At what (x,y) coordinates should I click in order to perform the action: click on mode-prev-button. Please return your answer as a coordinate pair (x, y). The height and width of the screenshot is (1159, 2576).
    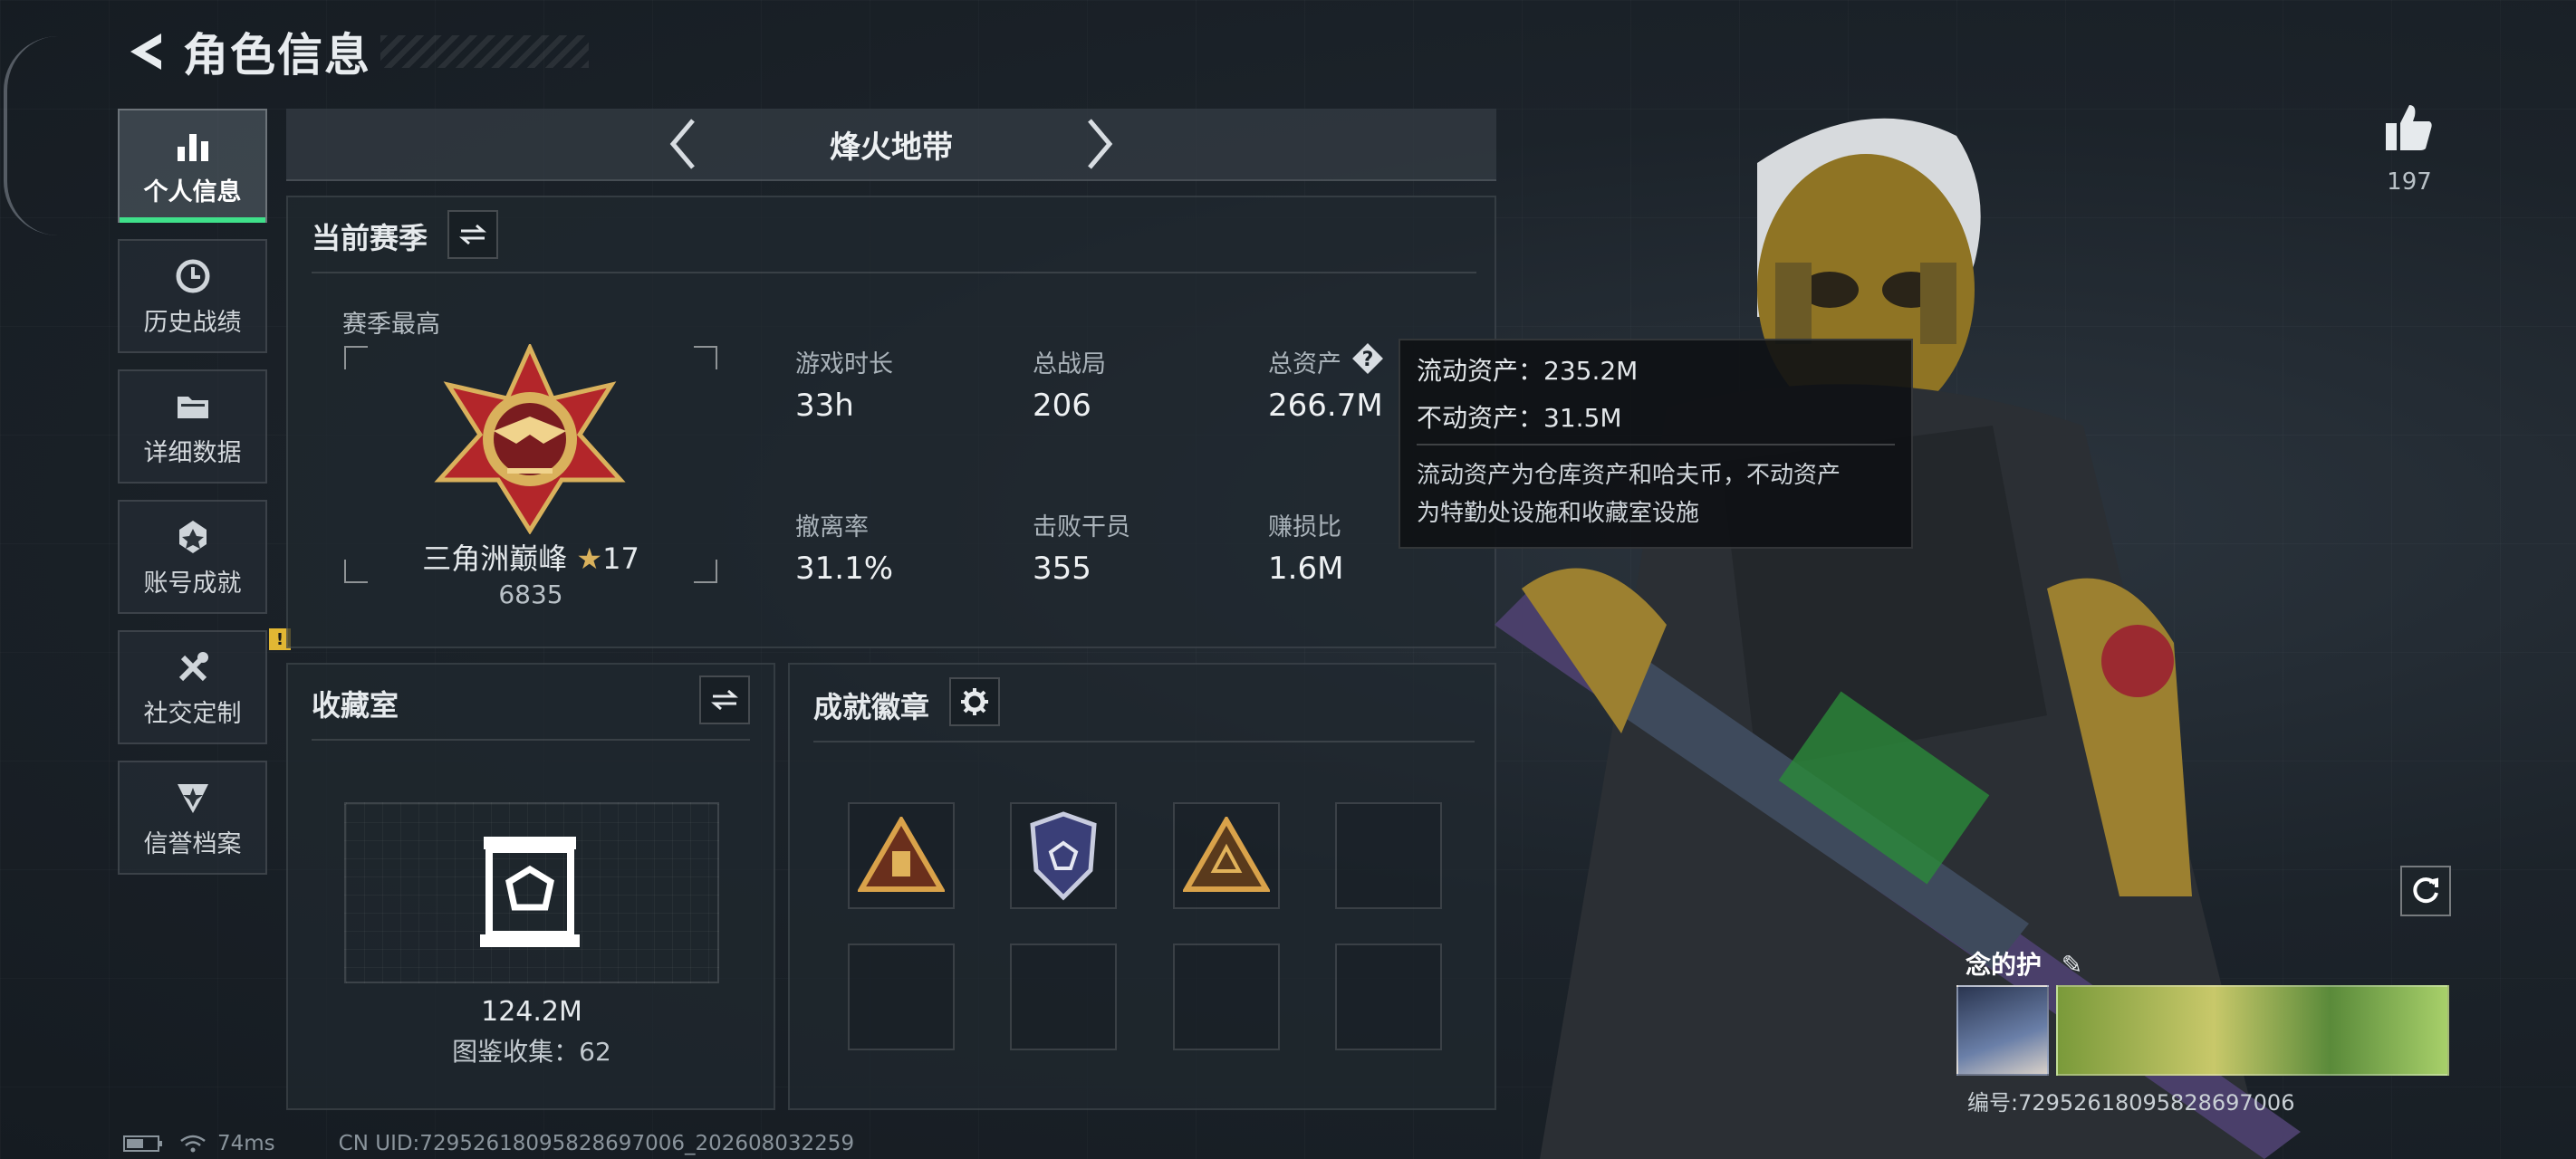
    Looking at the image, I should click on (683, 144).